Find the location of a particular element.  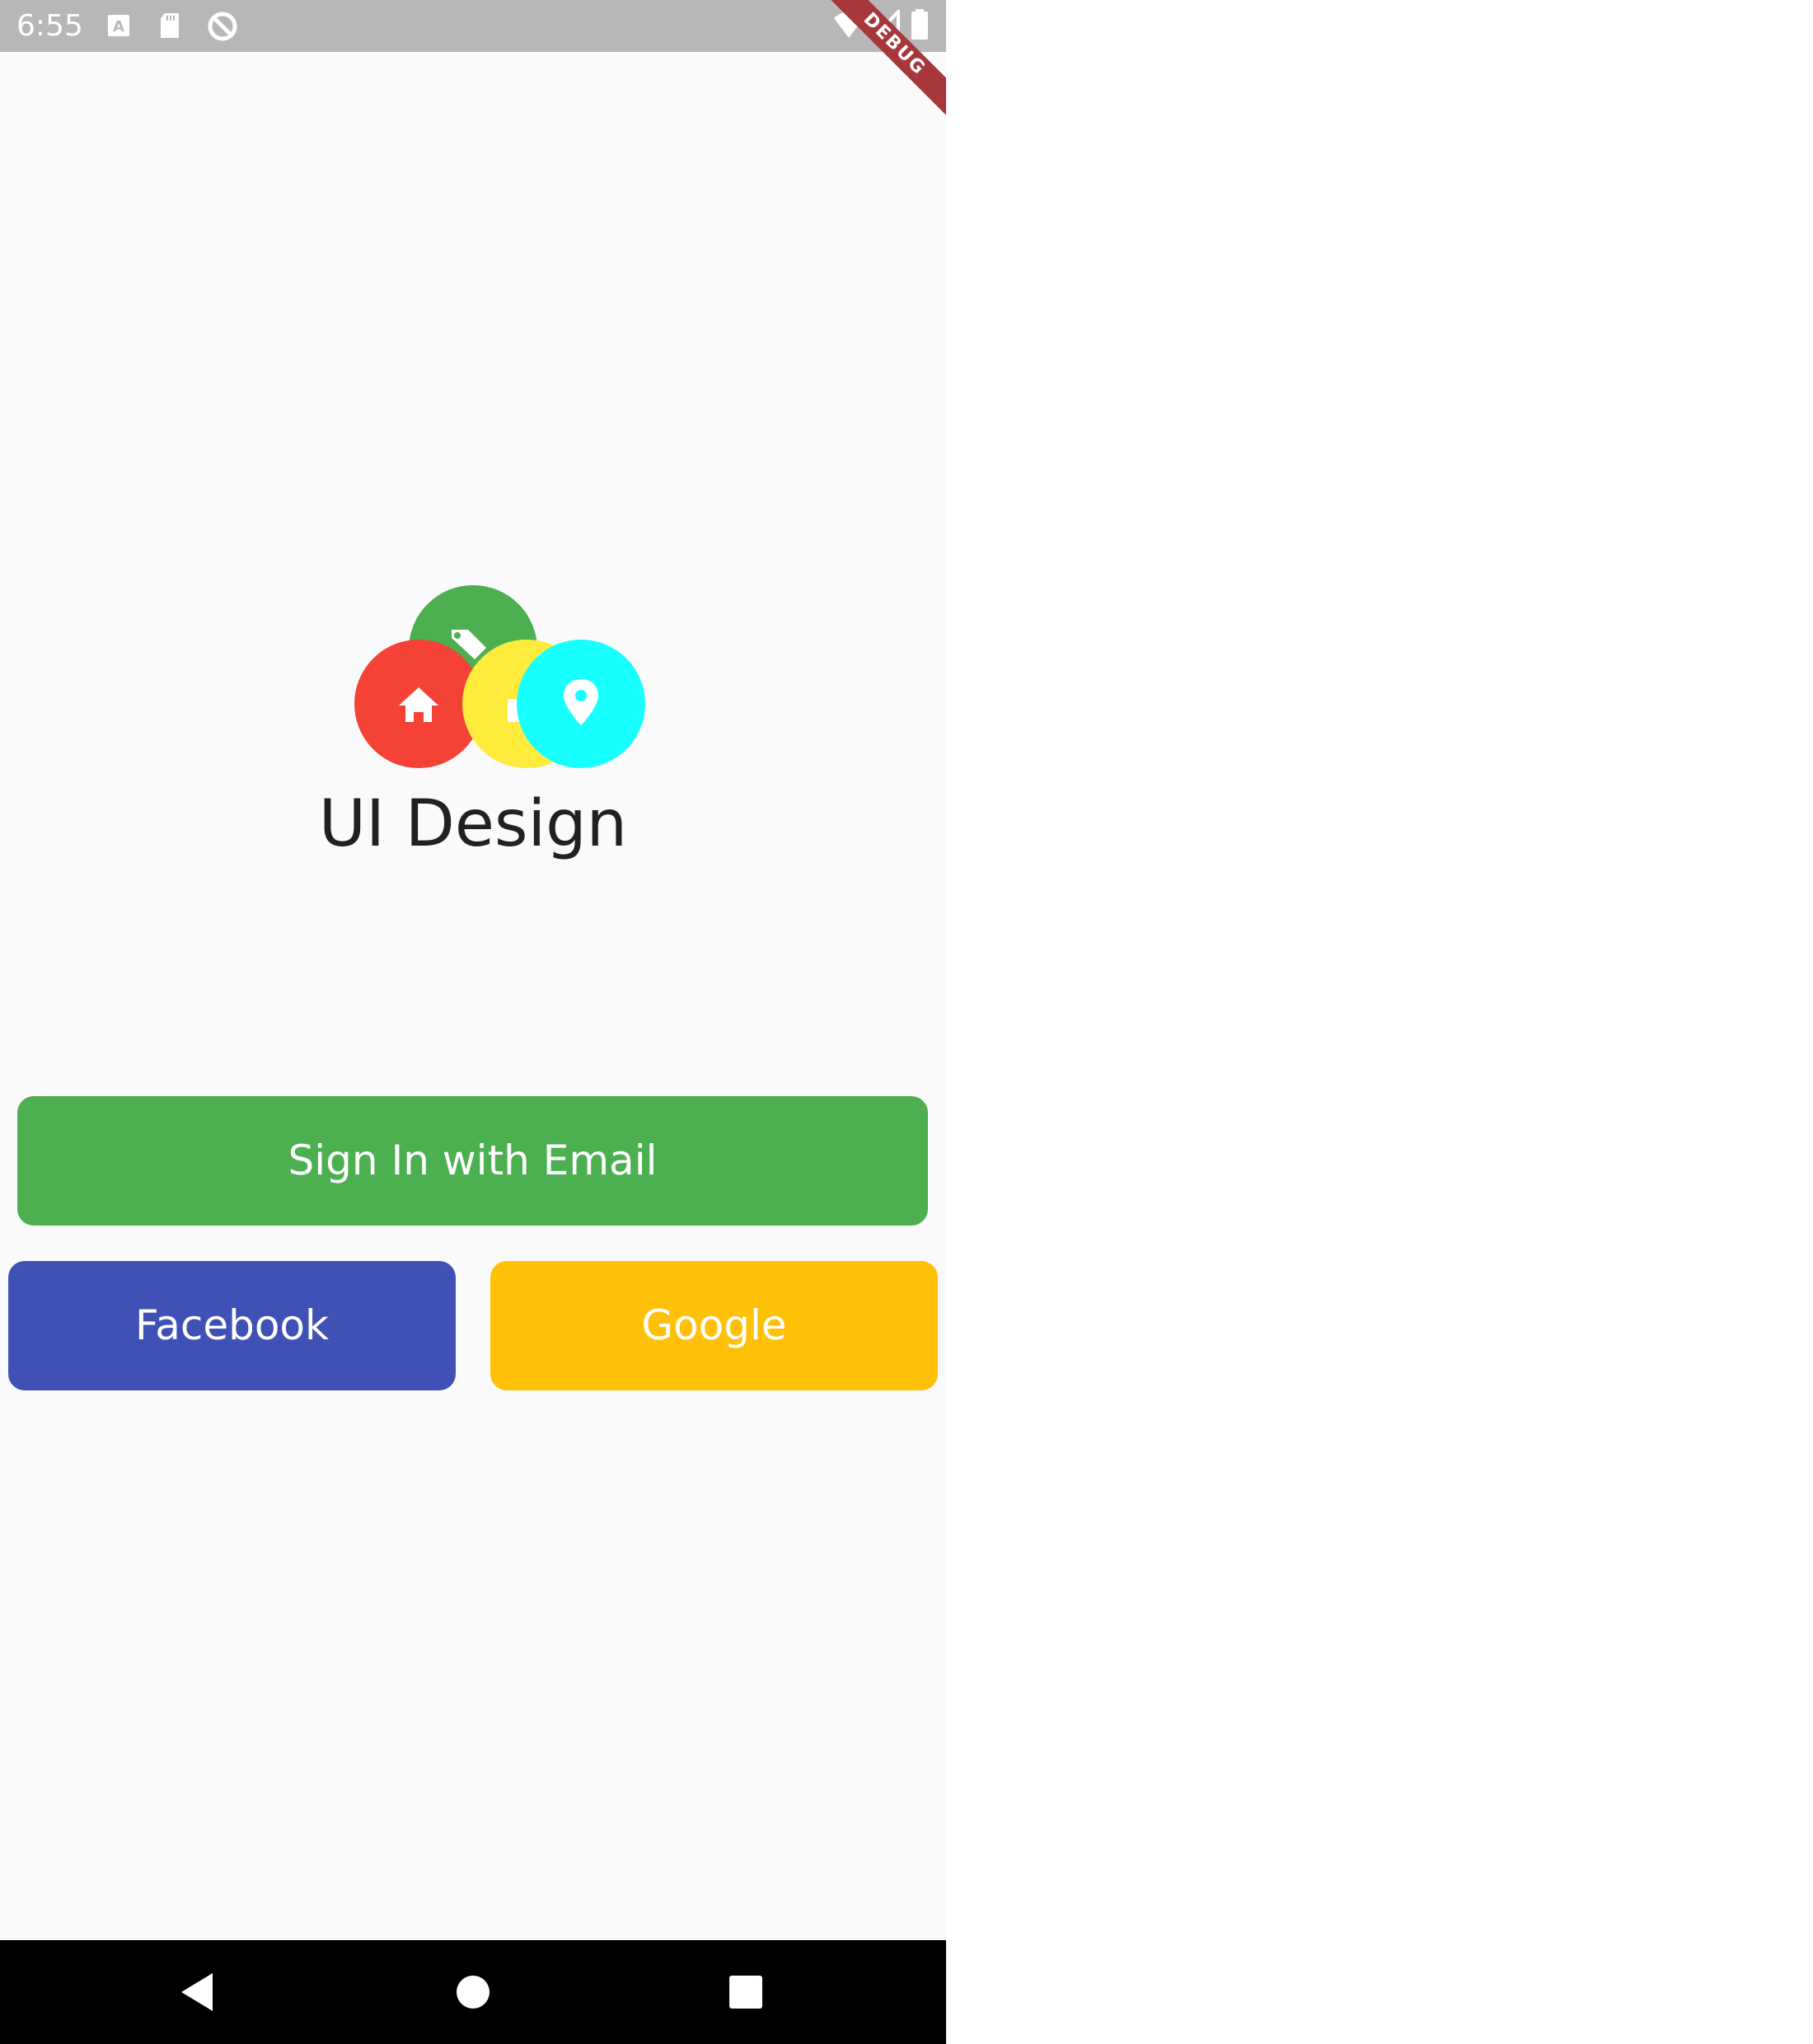

sign-in-email-button: Sign In with Email is located at coordinates (472, 1161).